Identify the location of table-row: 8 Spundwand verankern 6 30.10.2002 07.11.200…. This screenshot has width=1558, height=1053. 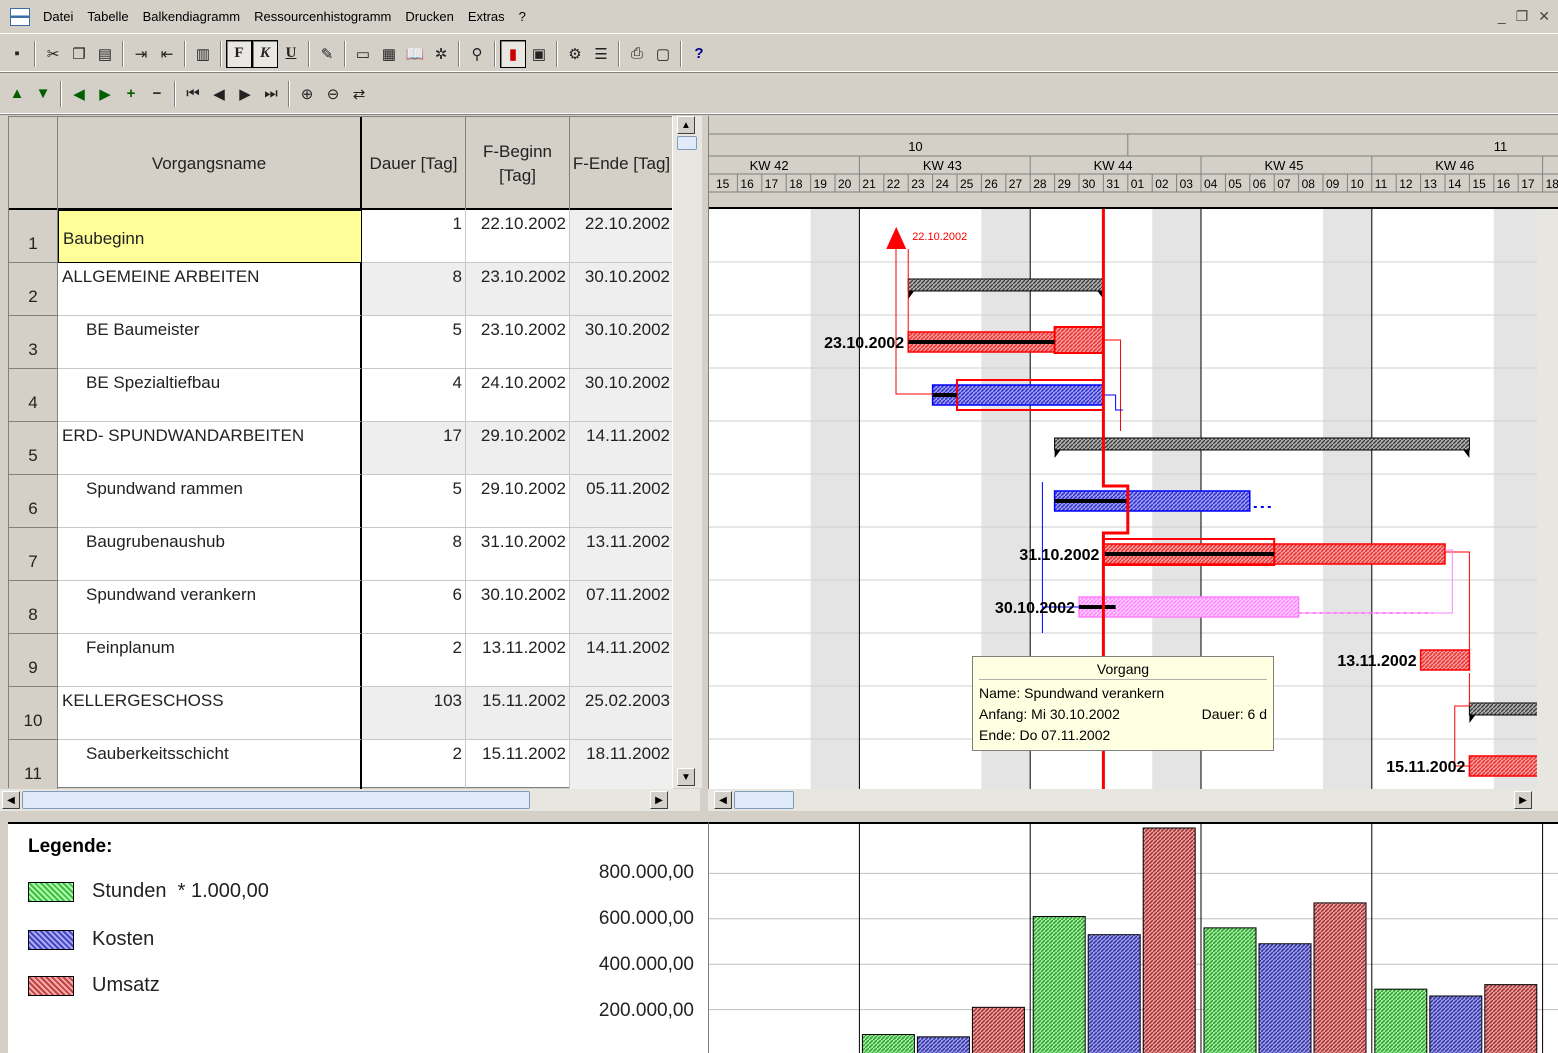
(341, 607).